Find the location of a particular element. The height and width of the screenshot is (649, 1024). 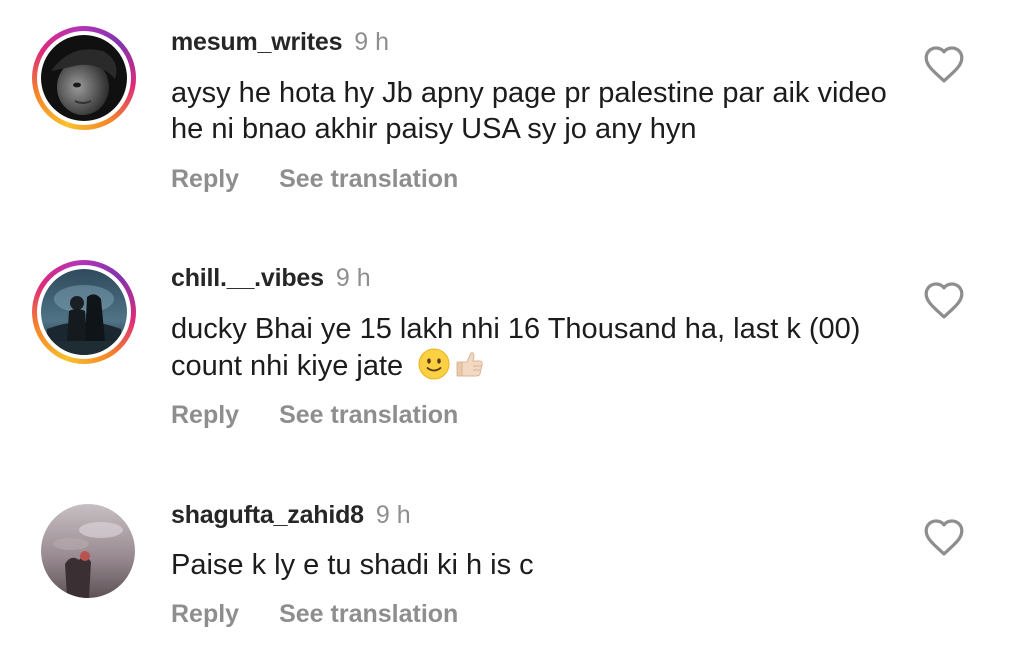

comment-header: mesum_writes 9 h is located at coordinates (280, 42).